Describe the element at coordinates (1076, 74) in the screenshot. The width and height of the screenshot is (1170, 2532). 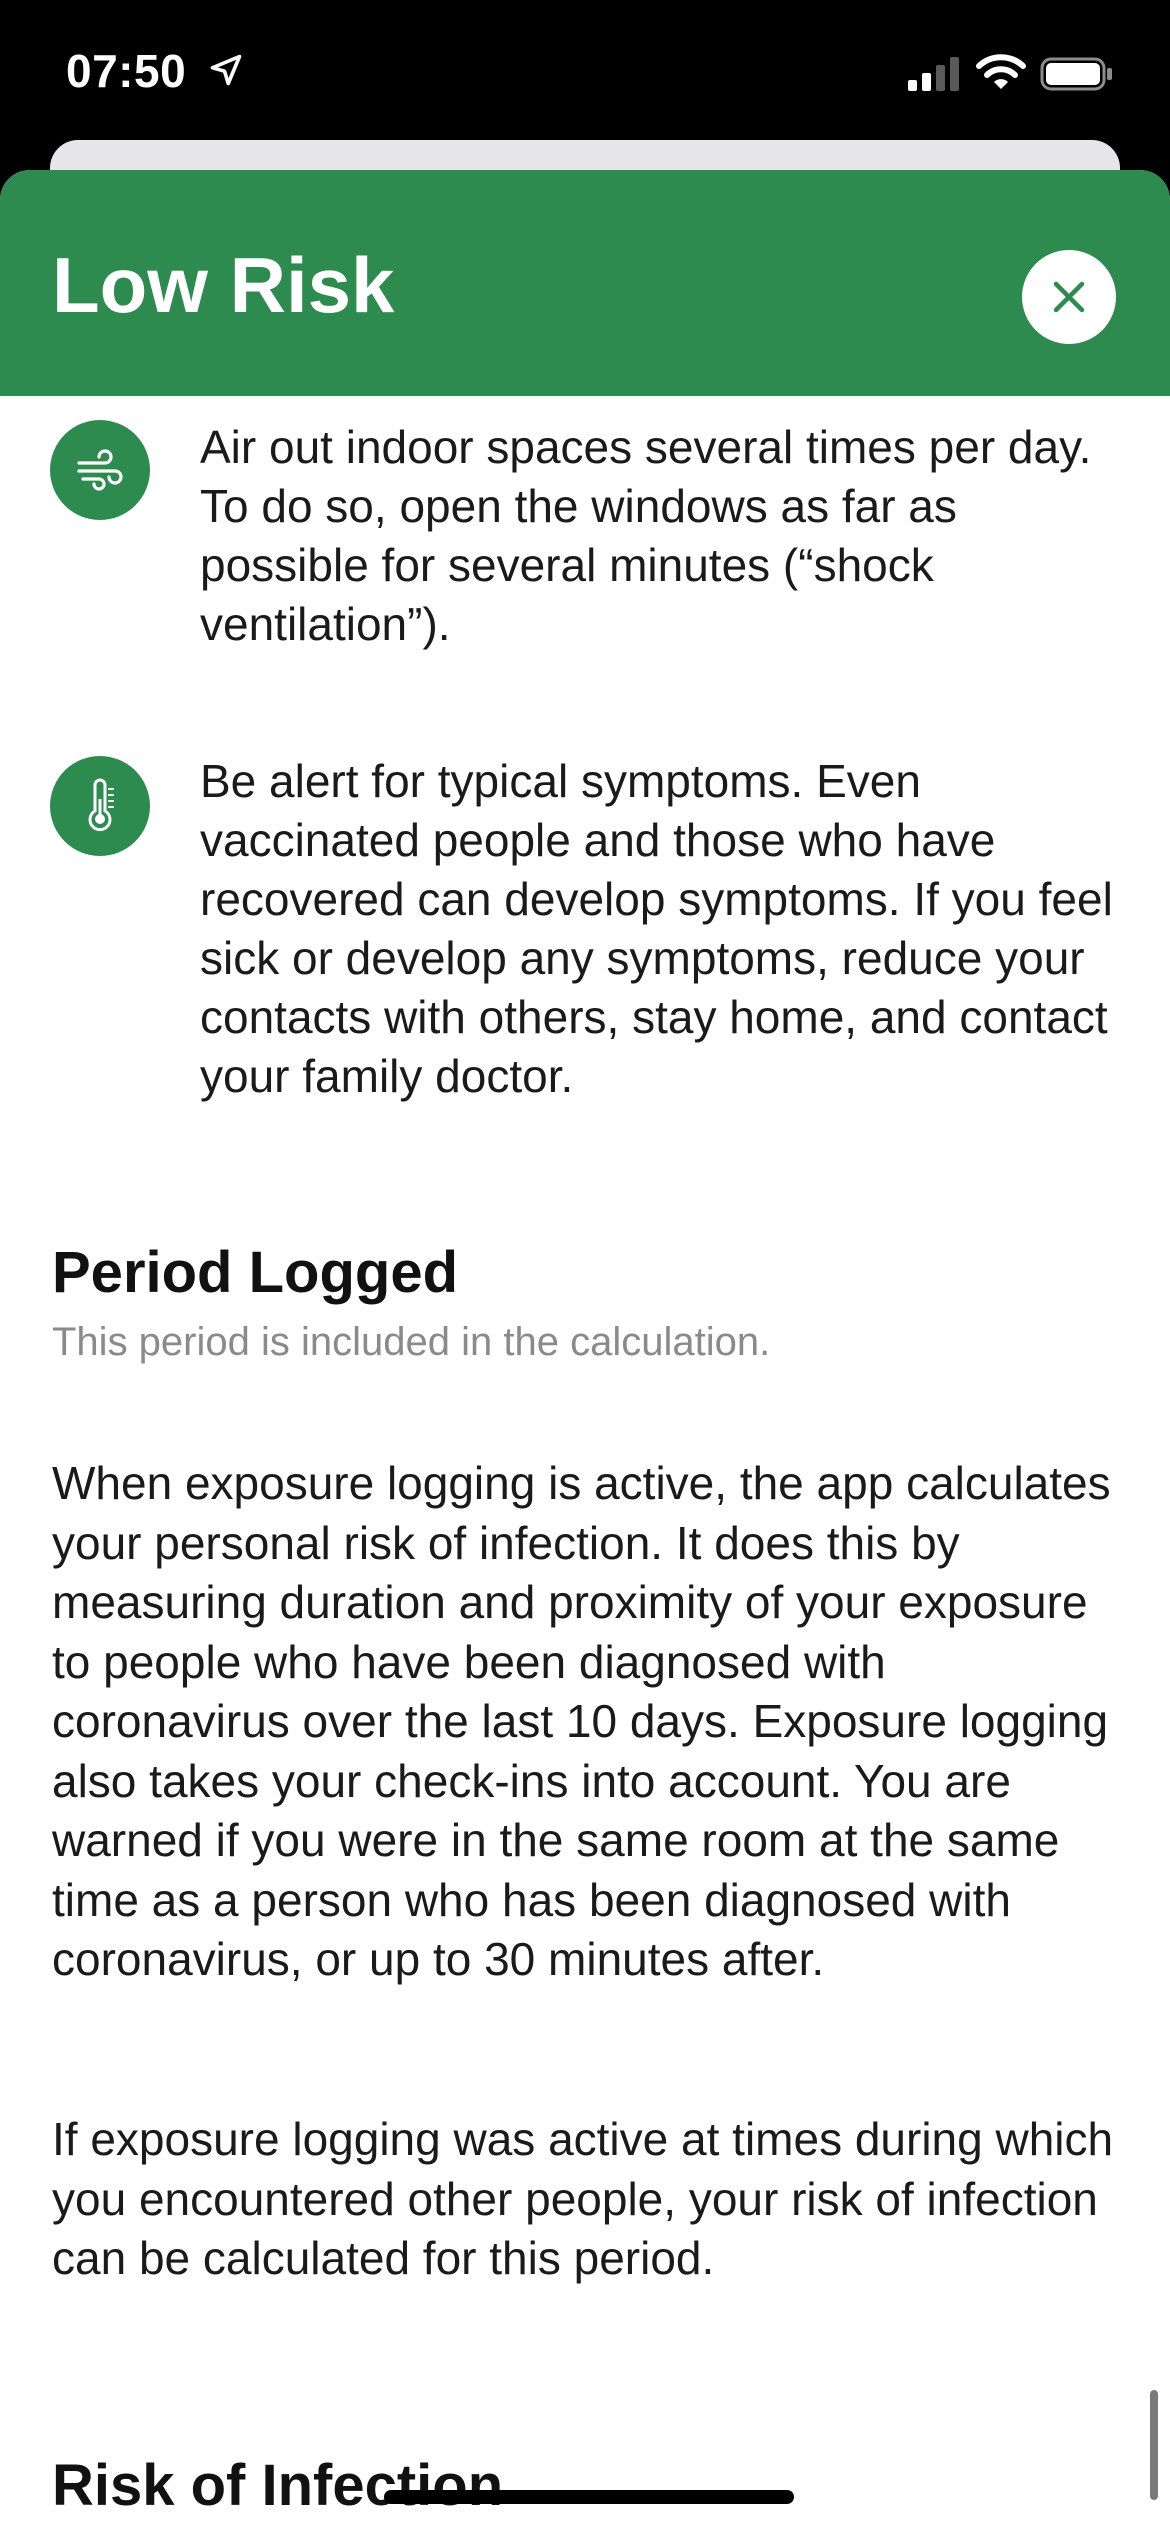
I see `battery-icon` at that location.